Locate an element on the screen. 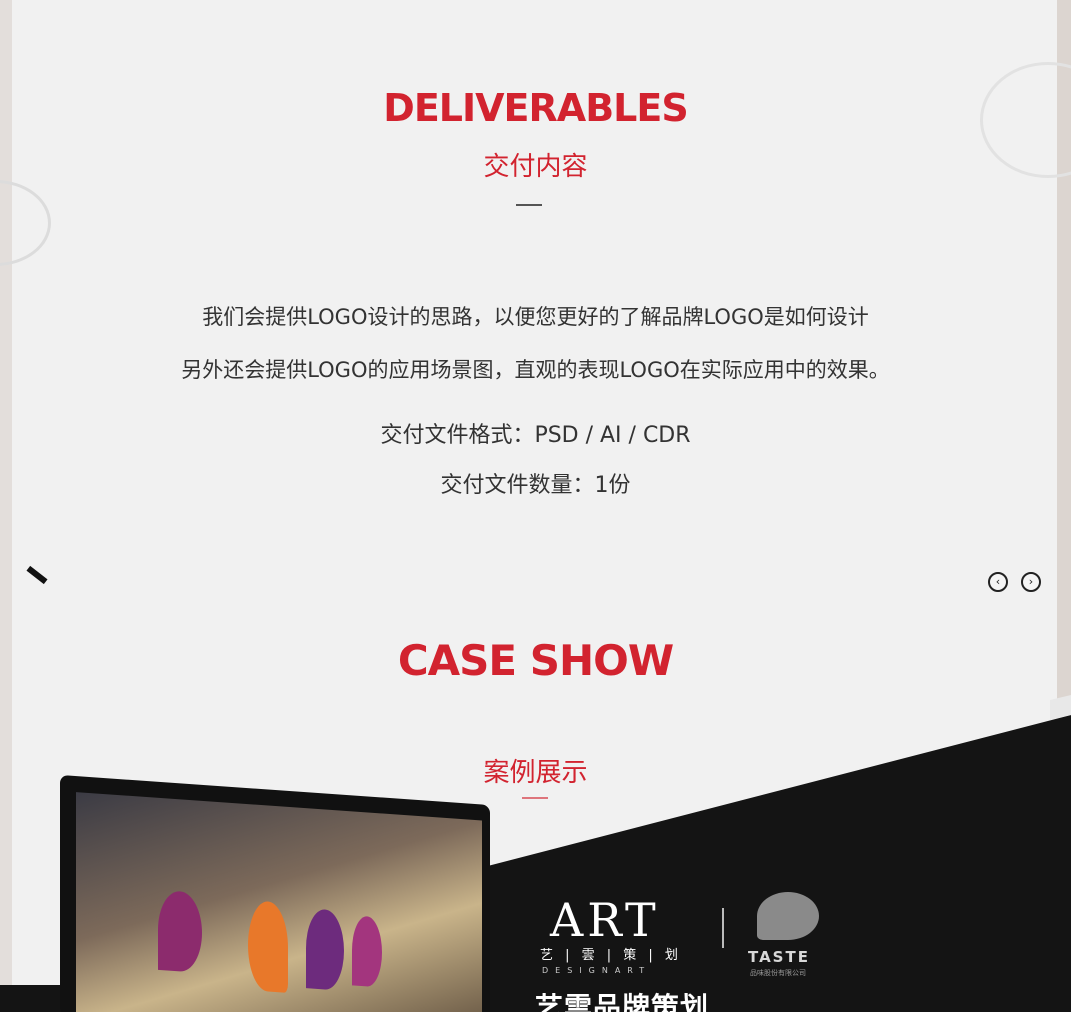 Image resolution: width=1071 pixels, height=1012 pixels. monitor-screen-image is located at coordinates (279, 902).